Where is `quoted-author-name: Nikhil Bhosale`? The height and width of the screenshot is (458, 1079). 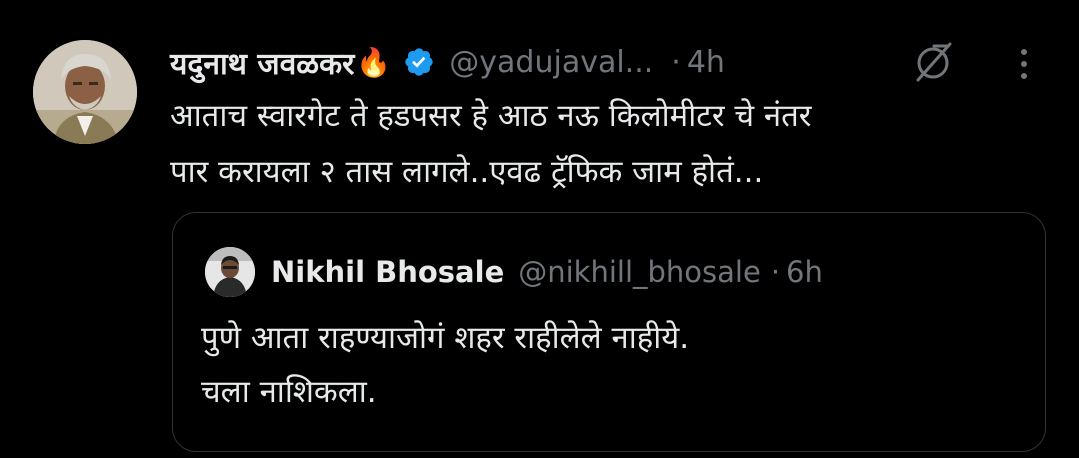
quoted-author-name: Nikhil Bhosale is located at coordinates (387, 272).